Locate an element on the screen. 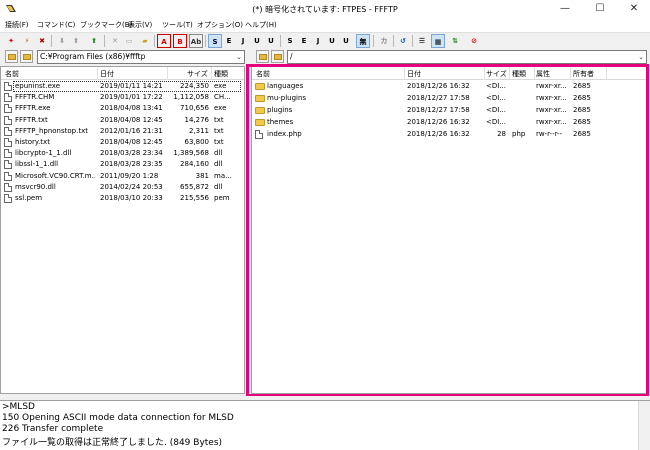 Image resolution: width=650 pixels, height=450 pixels. refresh-icon: ↺ is located at coordinates (403, 41).